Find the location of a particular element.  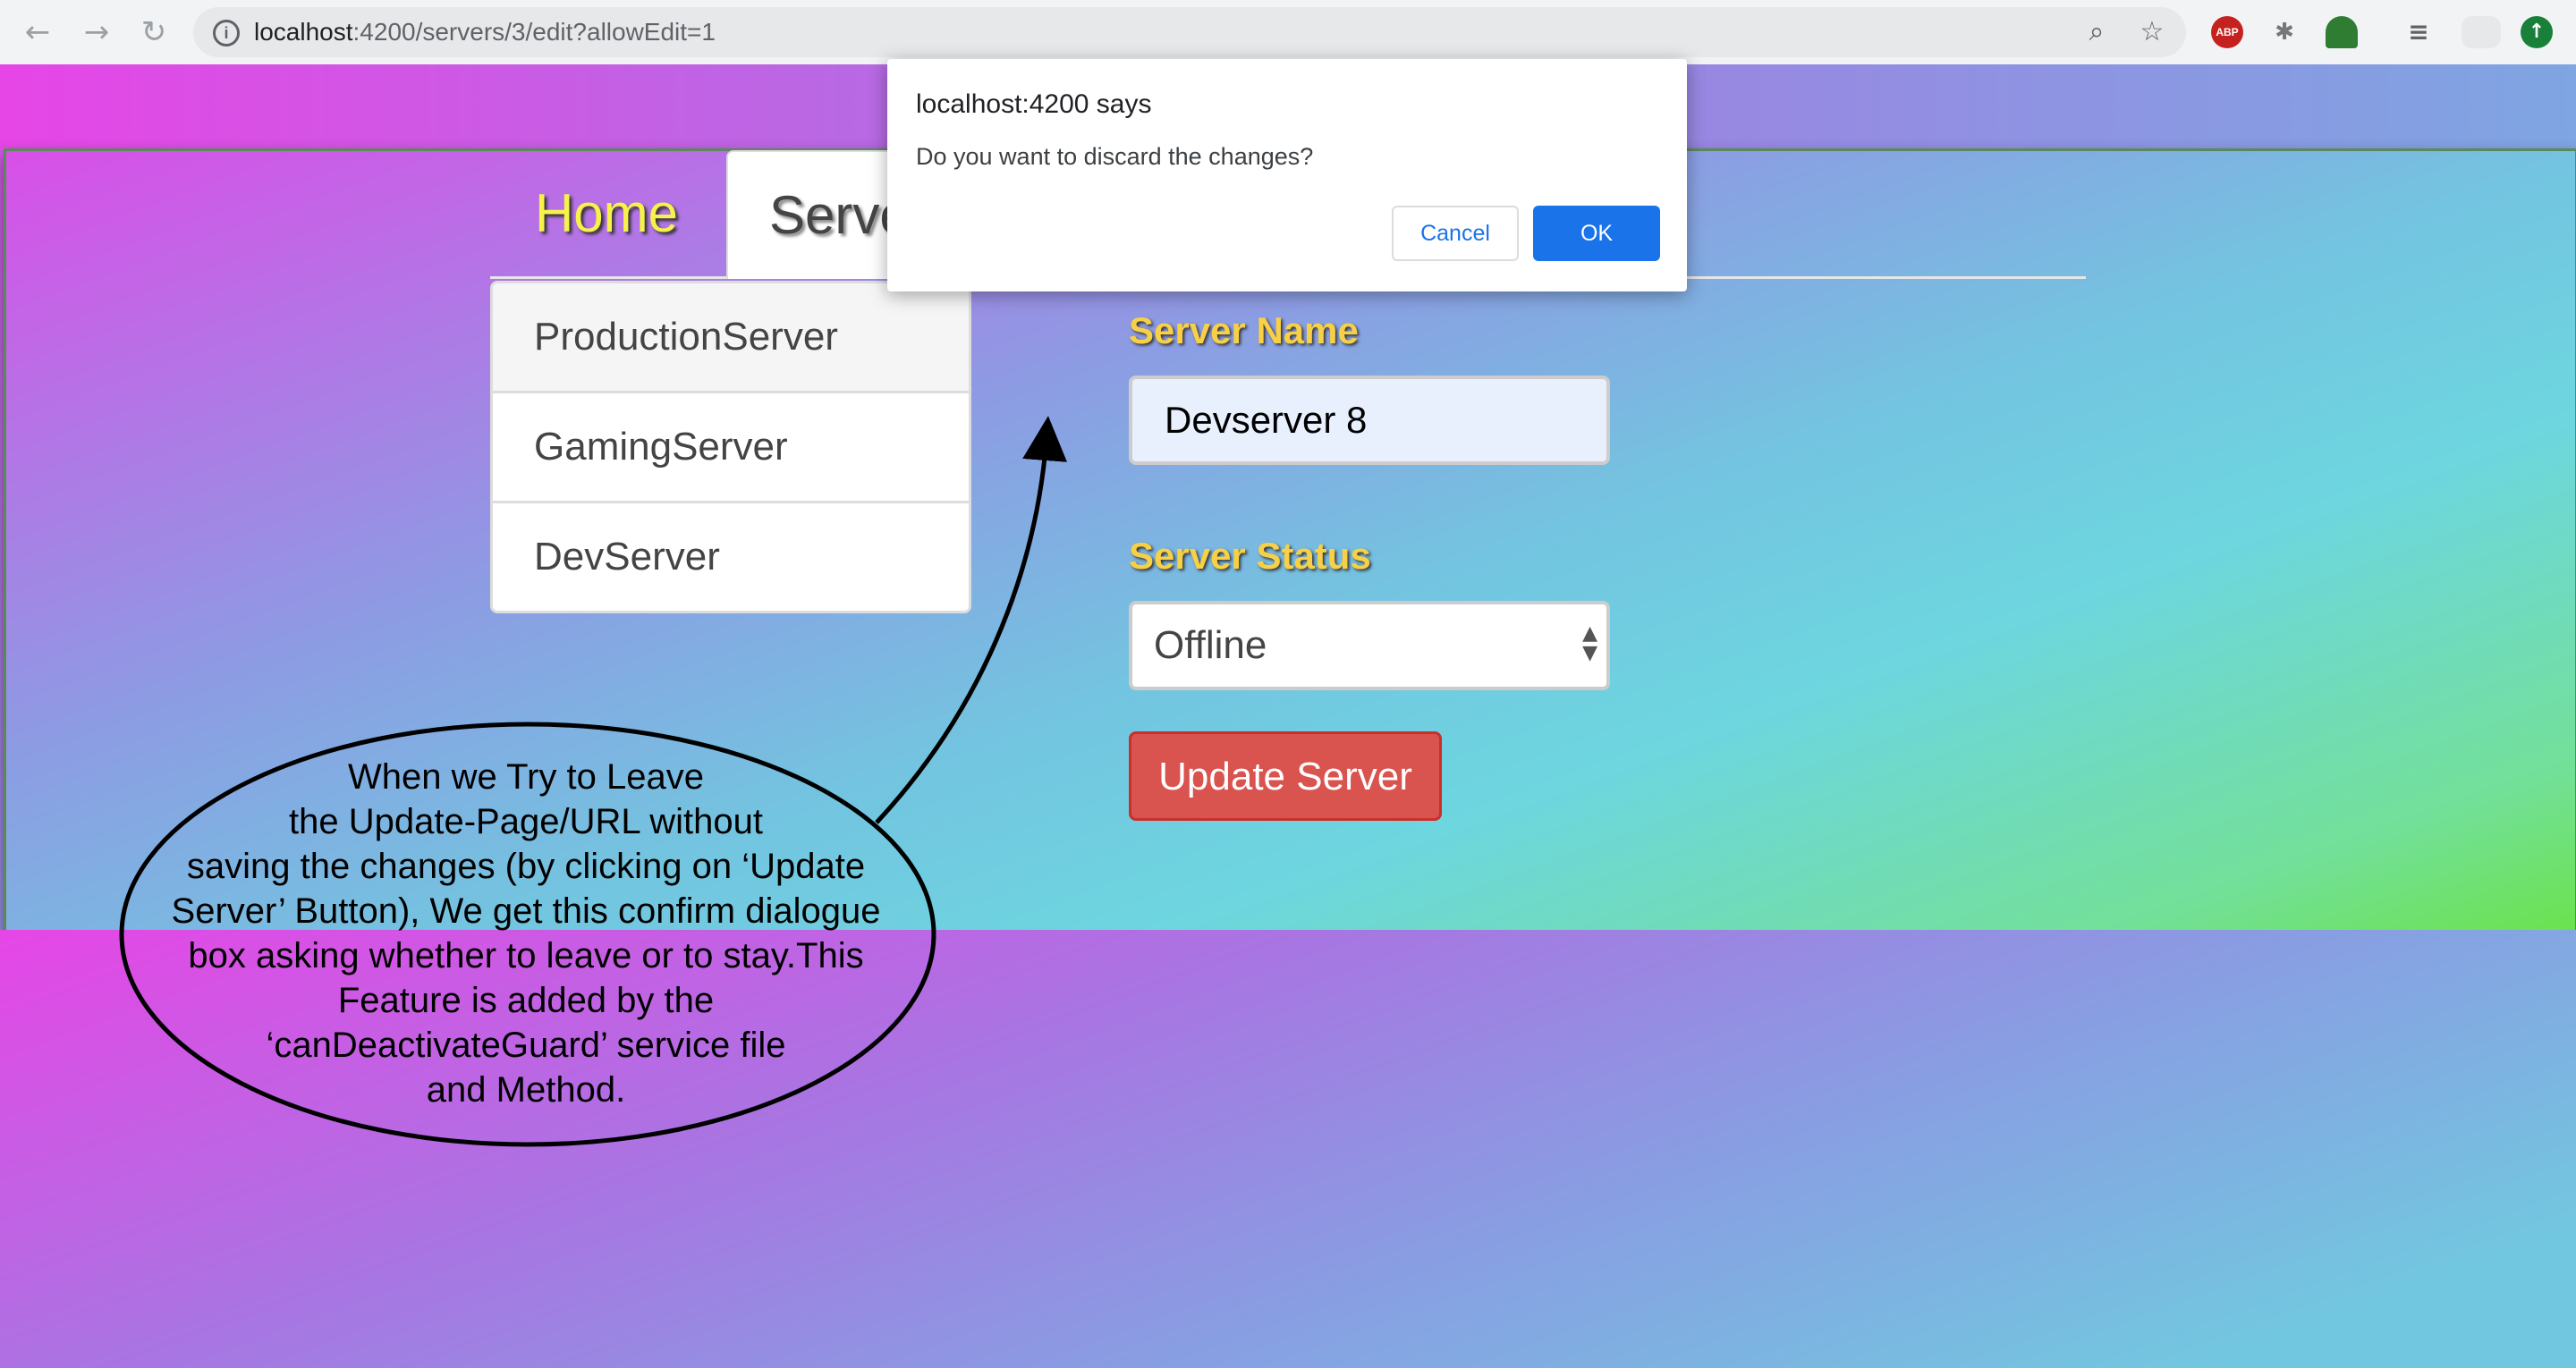

annotation-line: Feature is added by the is located at coordinates (526, 1001).